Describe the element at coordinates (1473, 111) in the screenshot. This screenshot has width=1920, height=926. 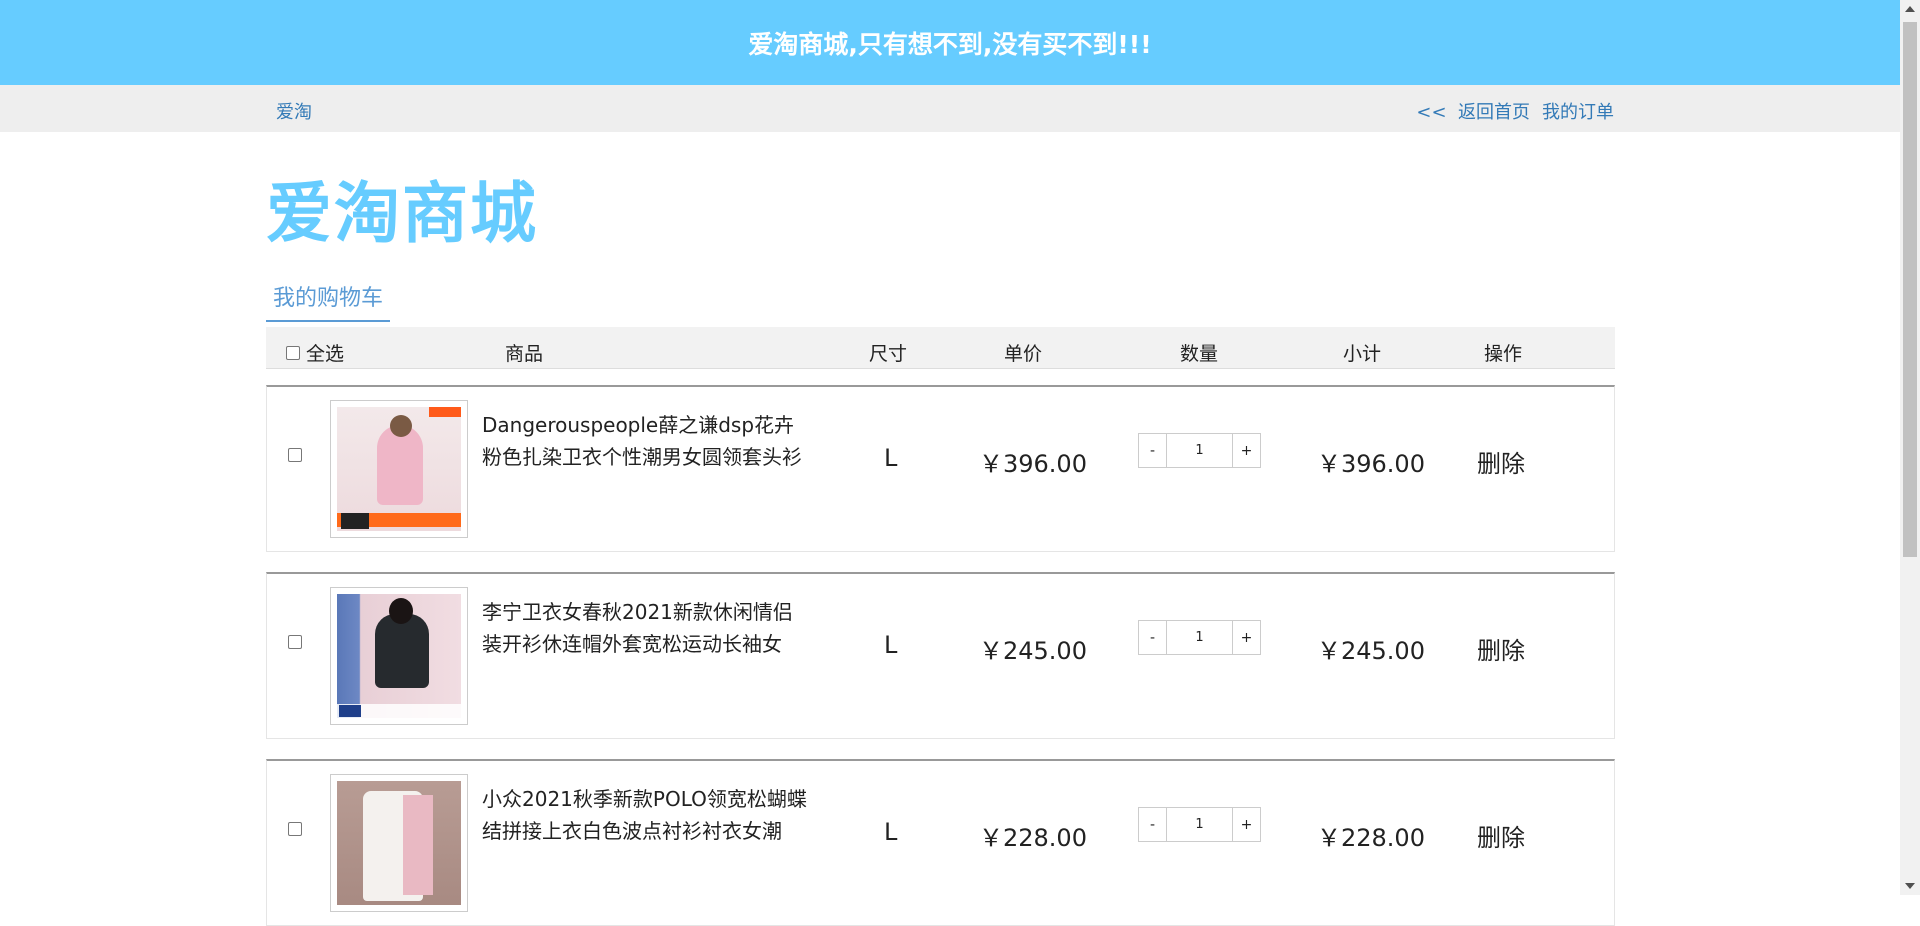
I see `back-home-link: << 返回首页` at that location.